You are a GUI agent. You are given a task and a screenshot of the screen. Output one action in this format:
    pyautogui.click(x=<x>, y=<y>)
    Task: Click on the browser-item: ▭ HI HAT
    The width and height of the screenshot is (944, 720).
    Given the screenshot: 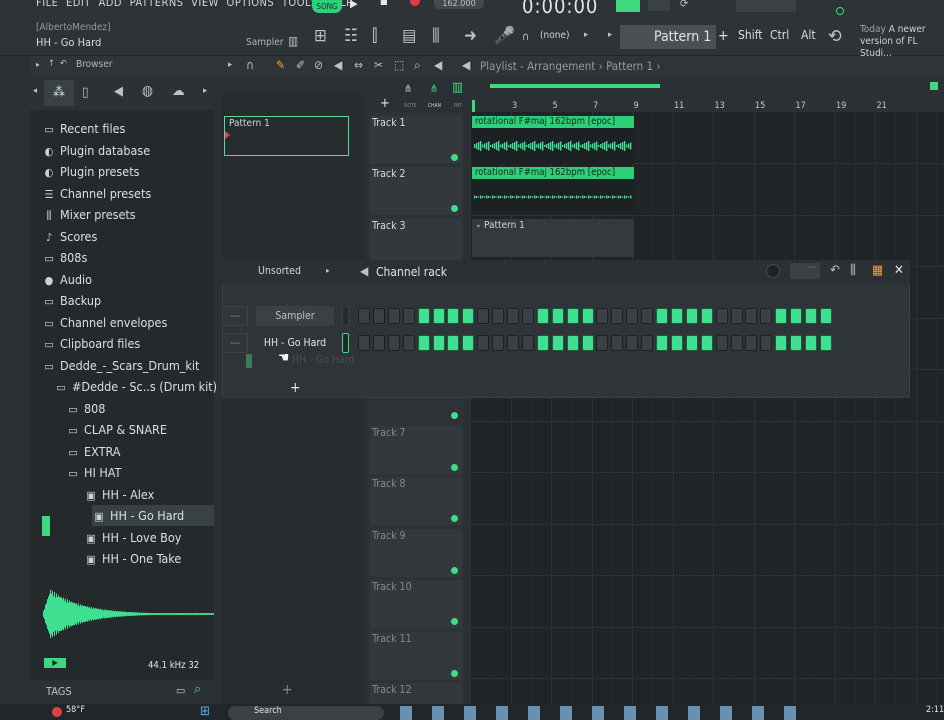 What is the action you would take?
    pyautogui.click(x=140, y=472)
    